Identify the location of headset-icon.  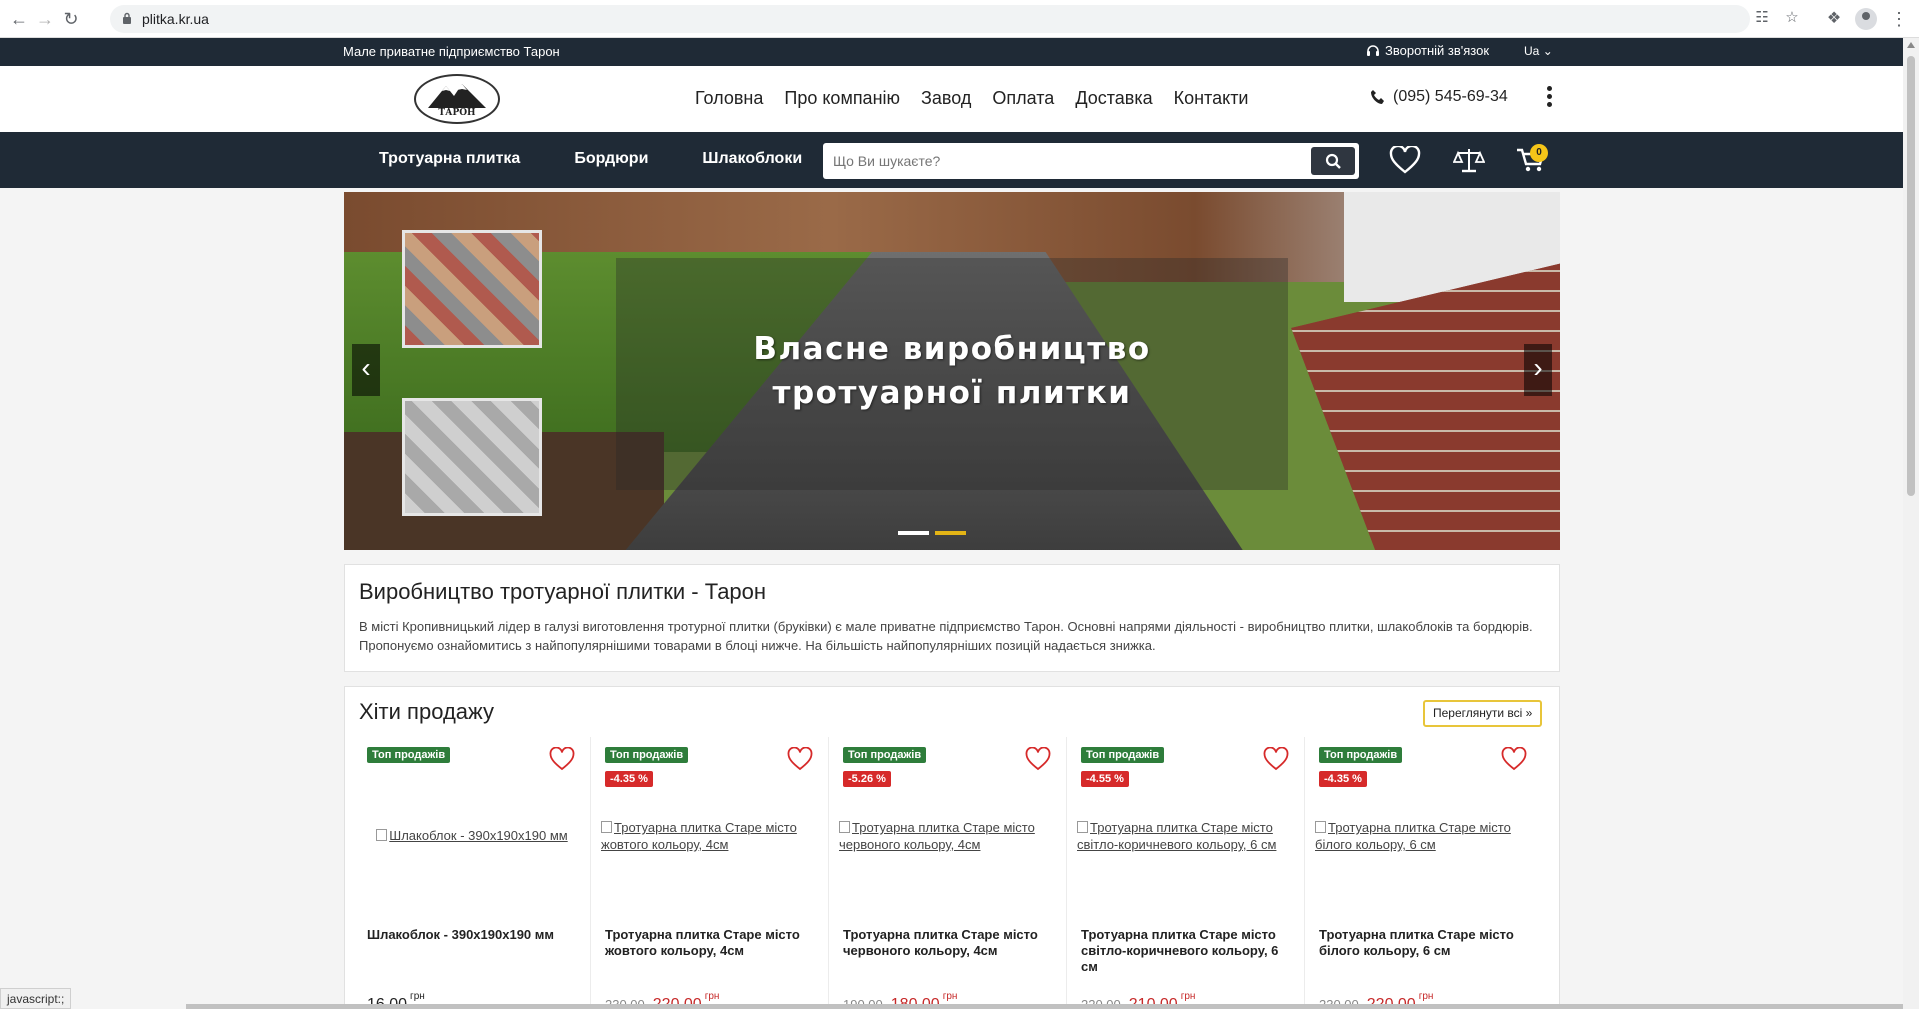
(1373, 50).